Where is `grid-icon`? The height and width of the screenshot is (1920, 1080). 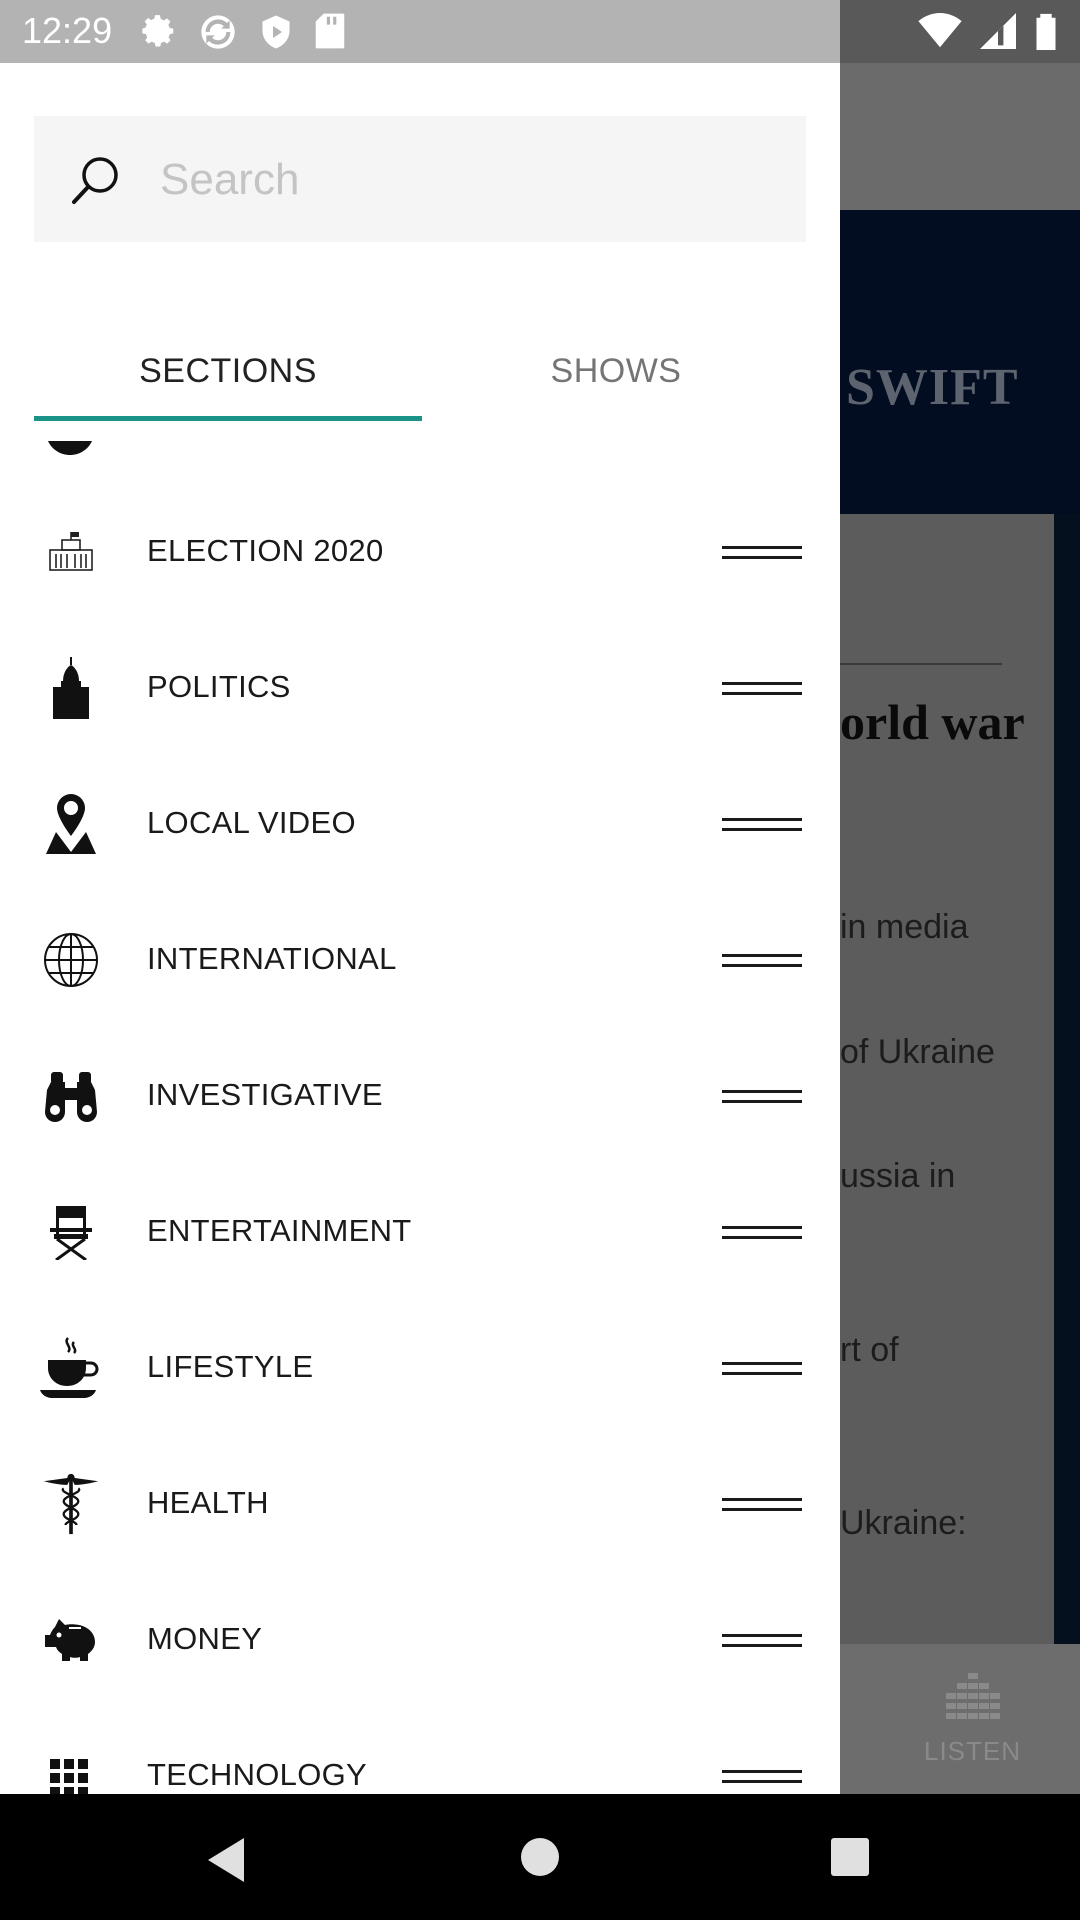
grid-icon is located at coordinates (69, 1776).